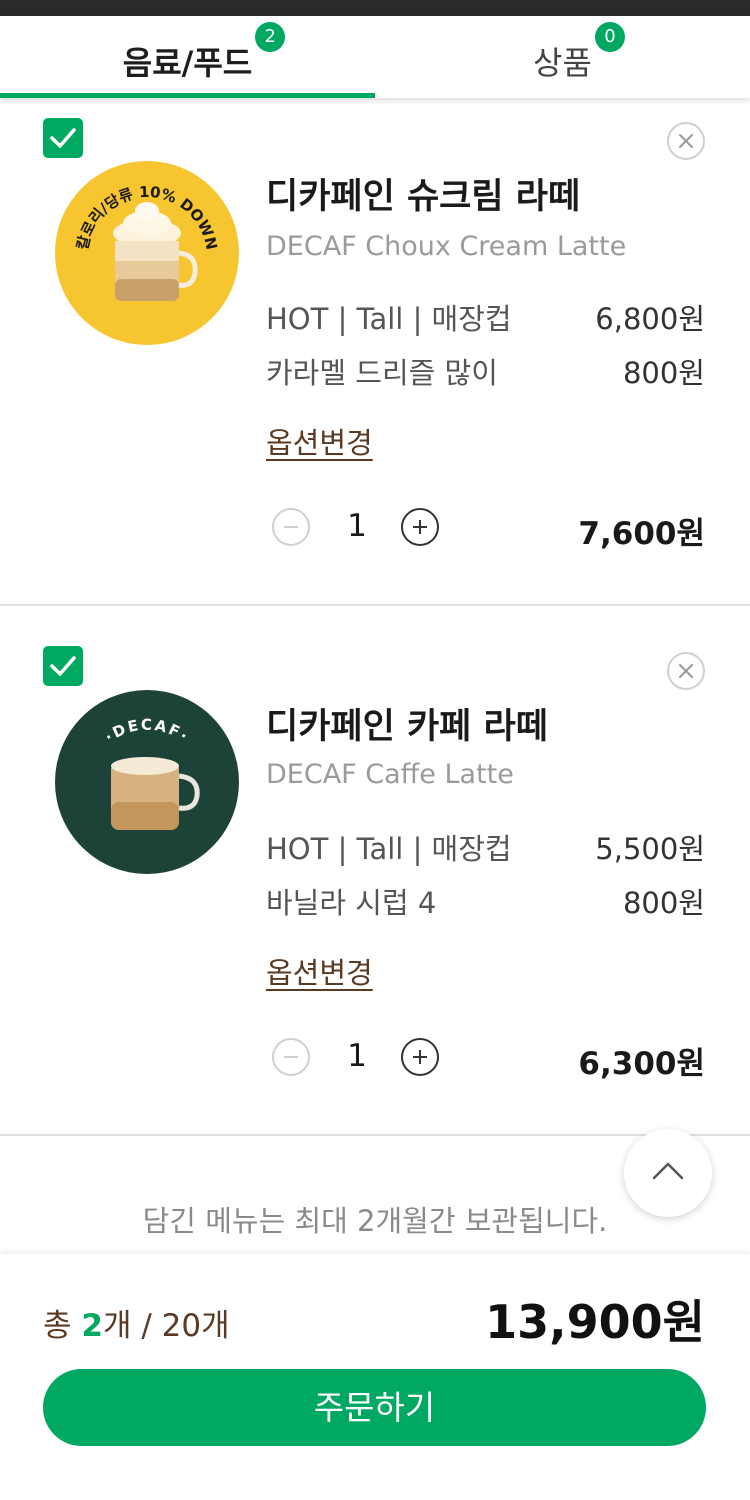 The image size is (750, 1500). I want to click on option-price: 6,800원, so click(650, 319).